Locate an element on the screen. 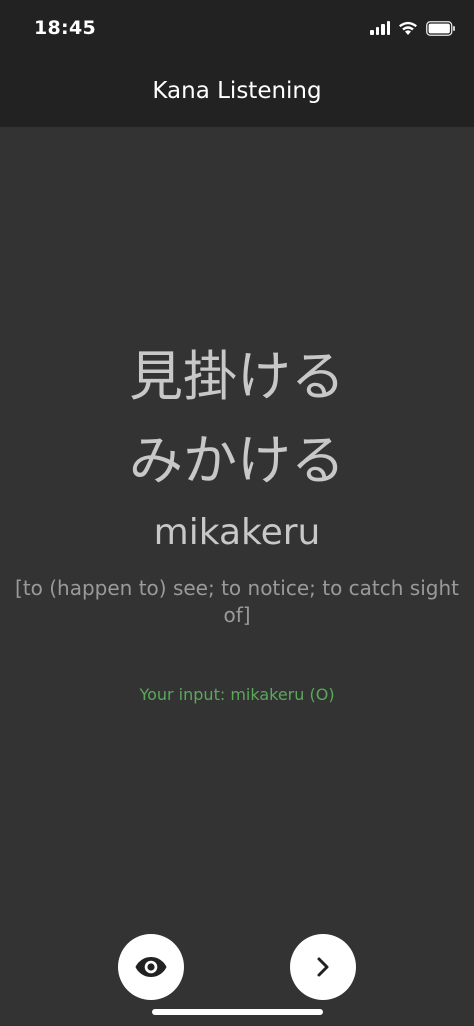 The height and width of the screenshot is (1026, 474). page-title: Kana Listening is located at coordinates (237, 91).